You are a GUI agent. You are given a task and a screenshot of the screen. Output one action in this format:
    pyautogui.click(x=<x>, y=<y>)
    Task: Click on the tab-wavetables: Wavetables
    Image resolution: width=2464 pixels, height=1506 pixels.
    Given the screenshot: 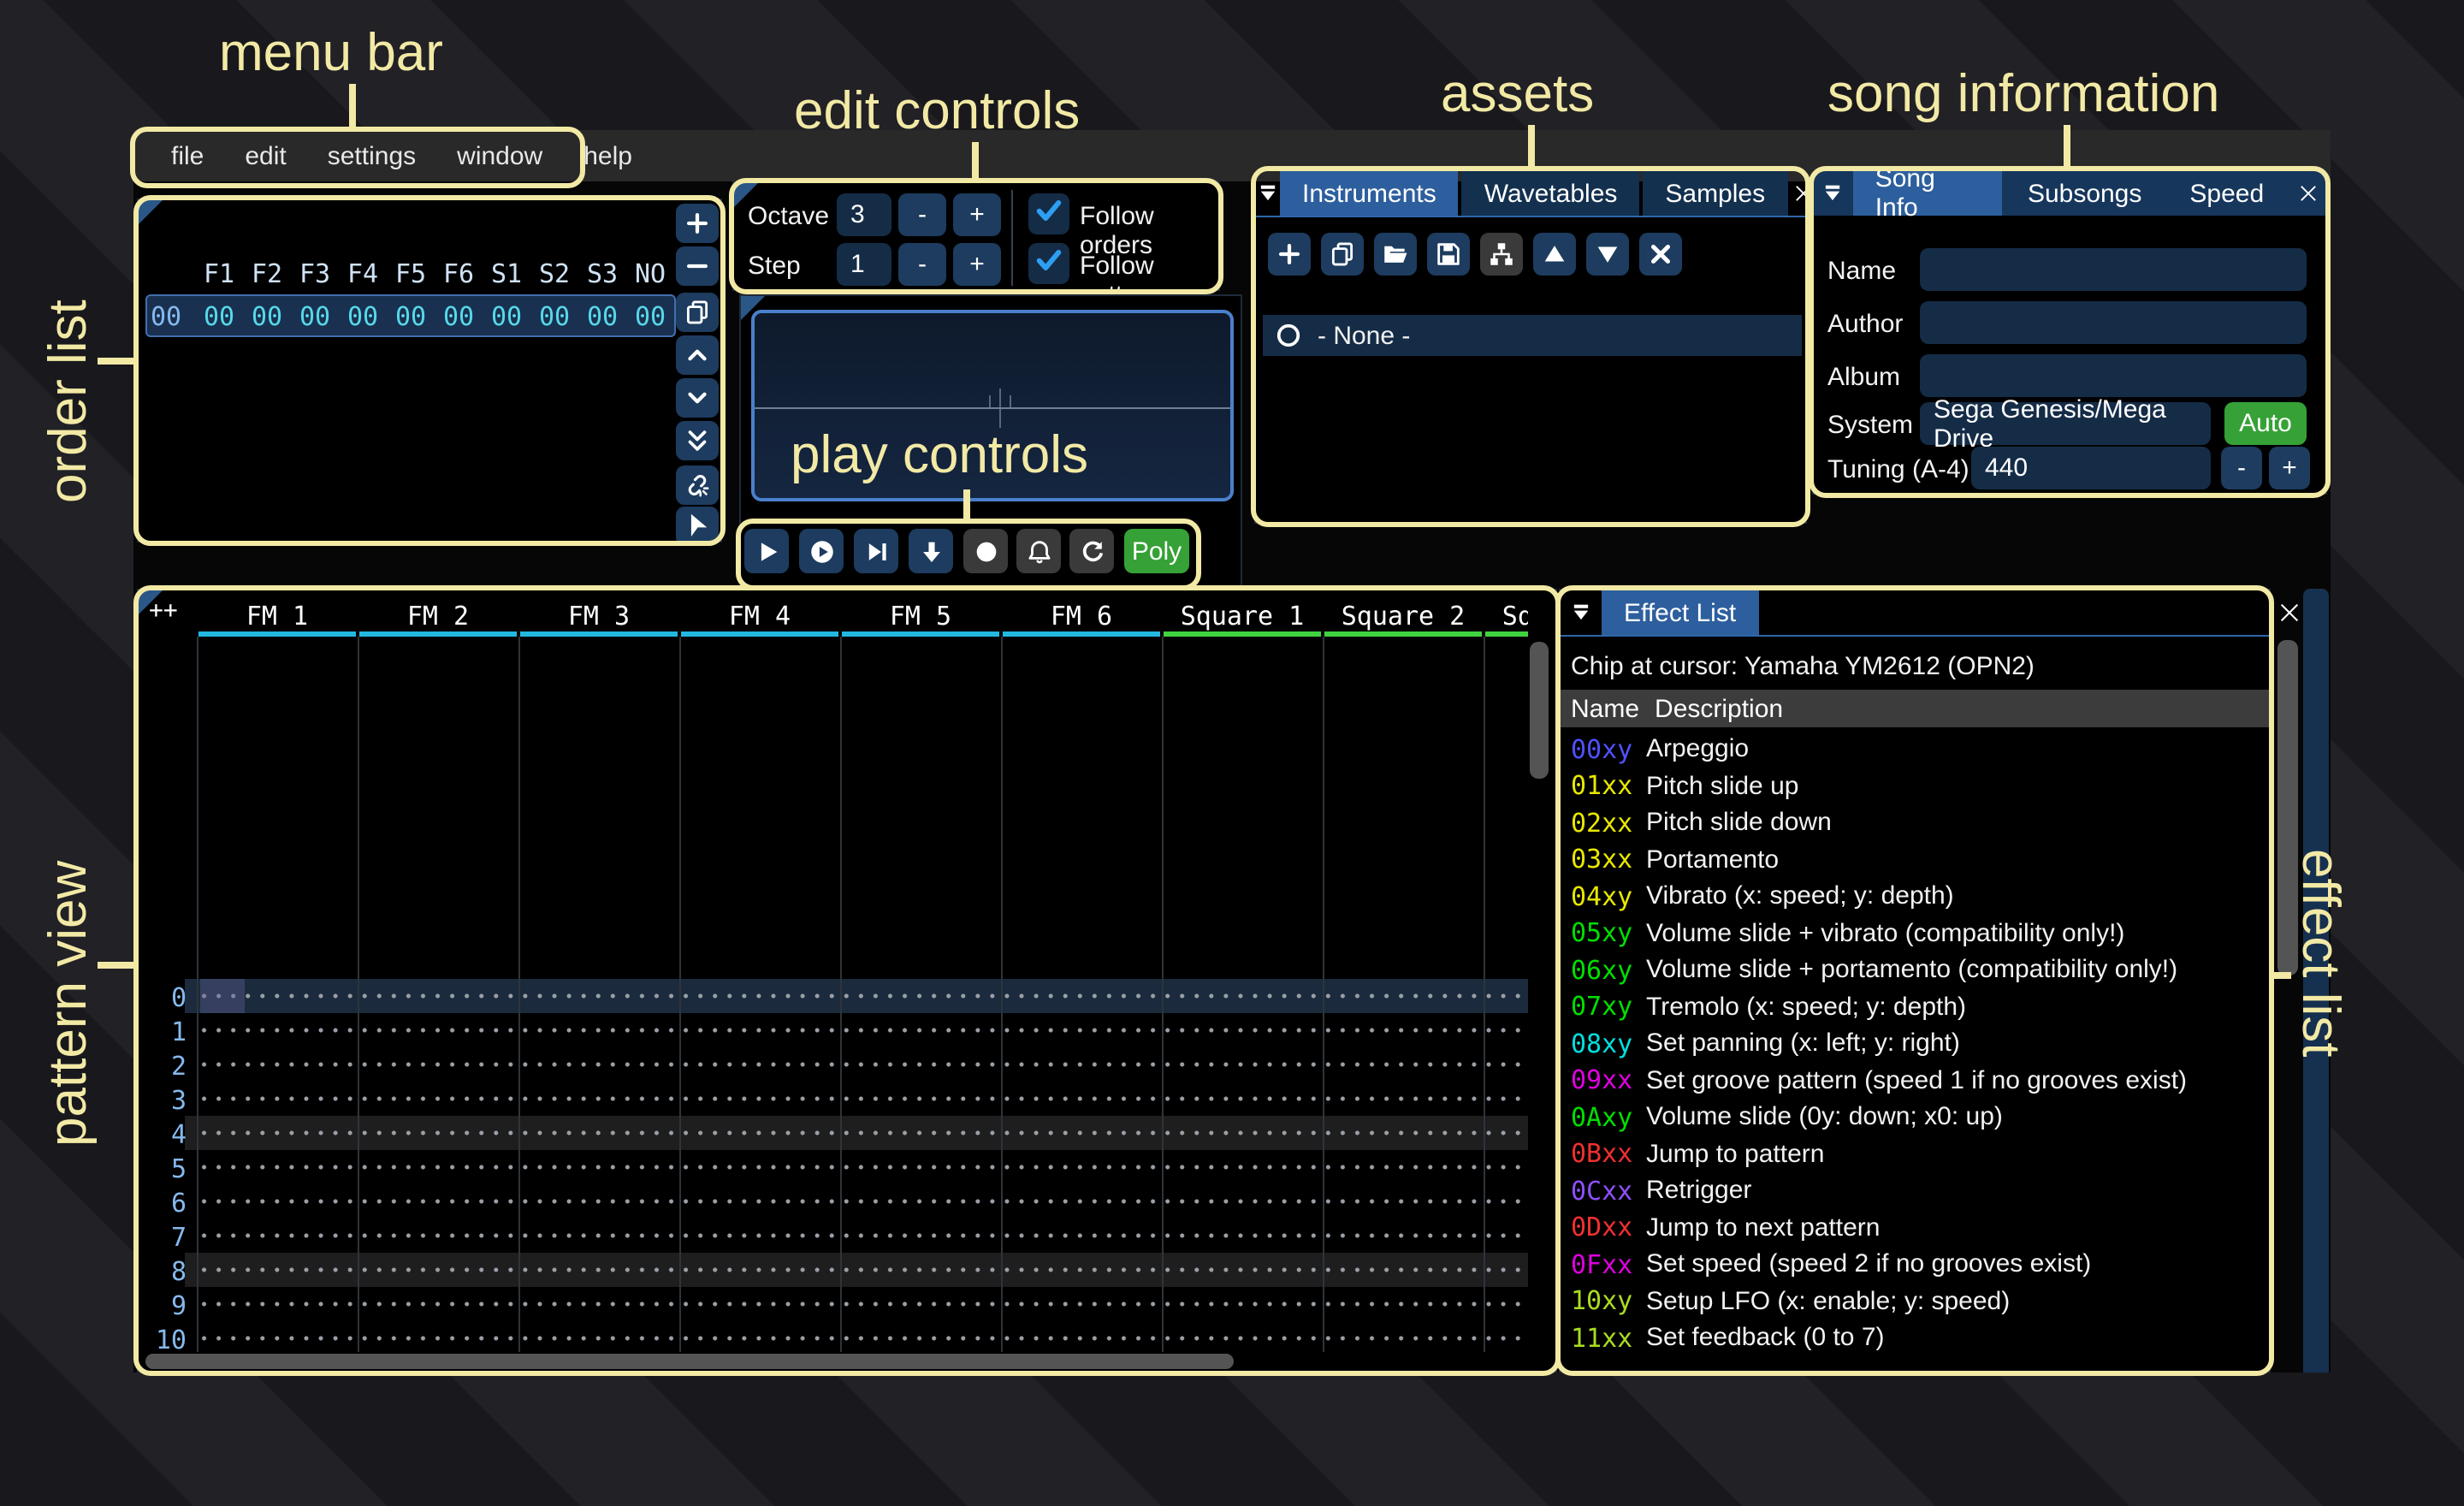 What is the action you would take?
    pyautogui.click(x=1550, y=193)
    